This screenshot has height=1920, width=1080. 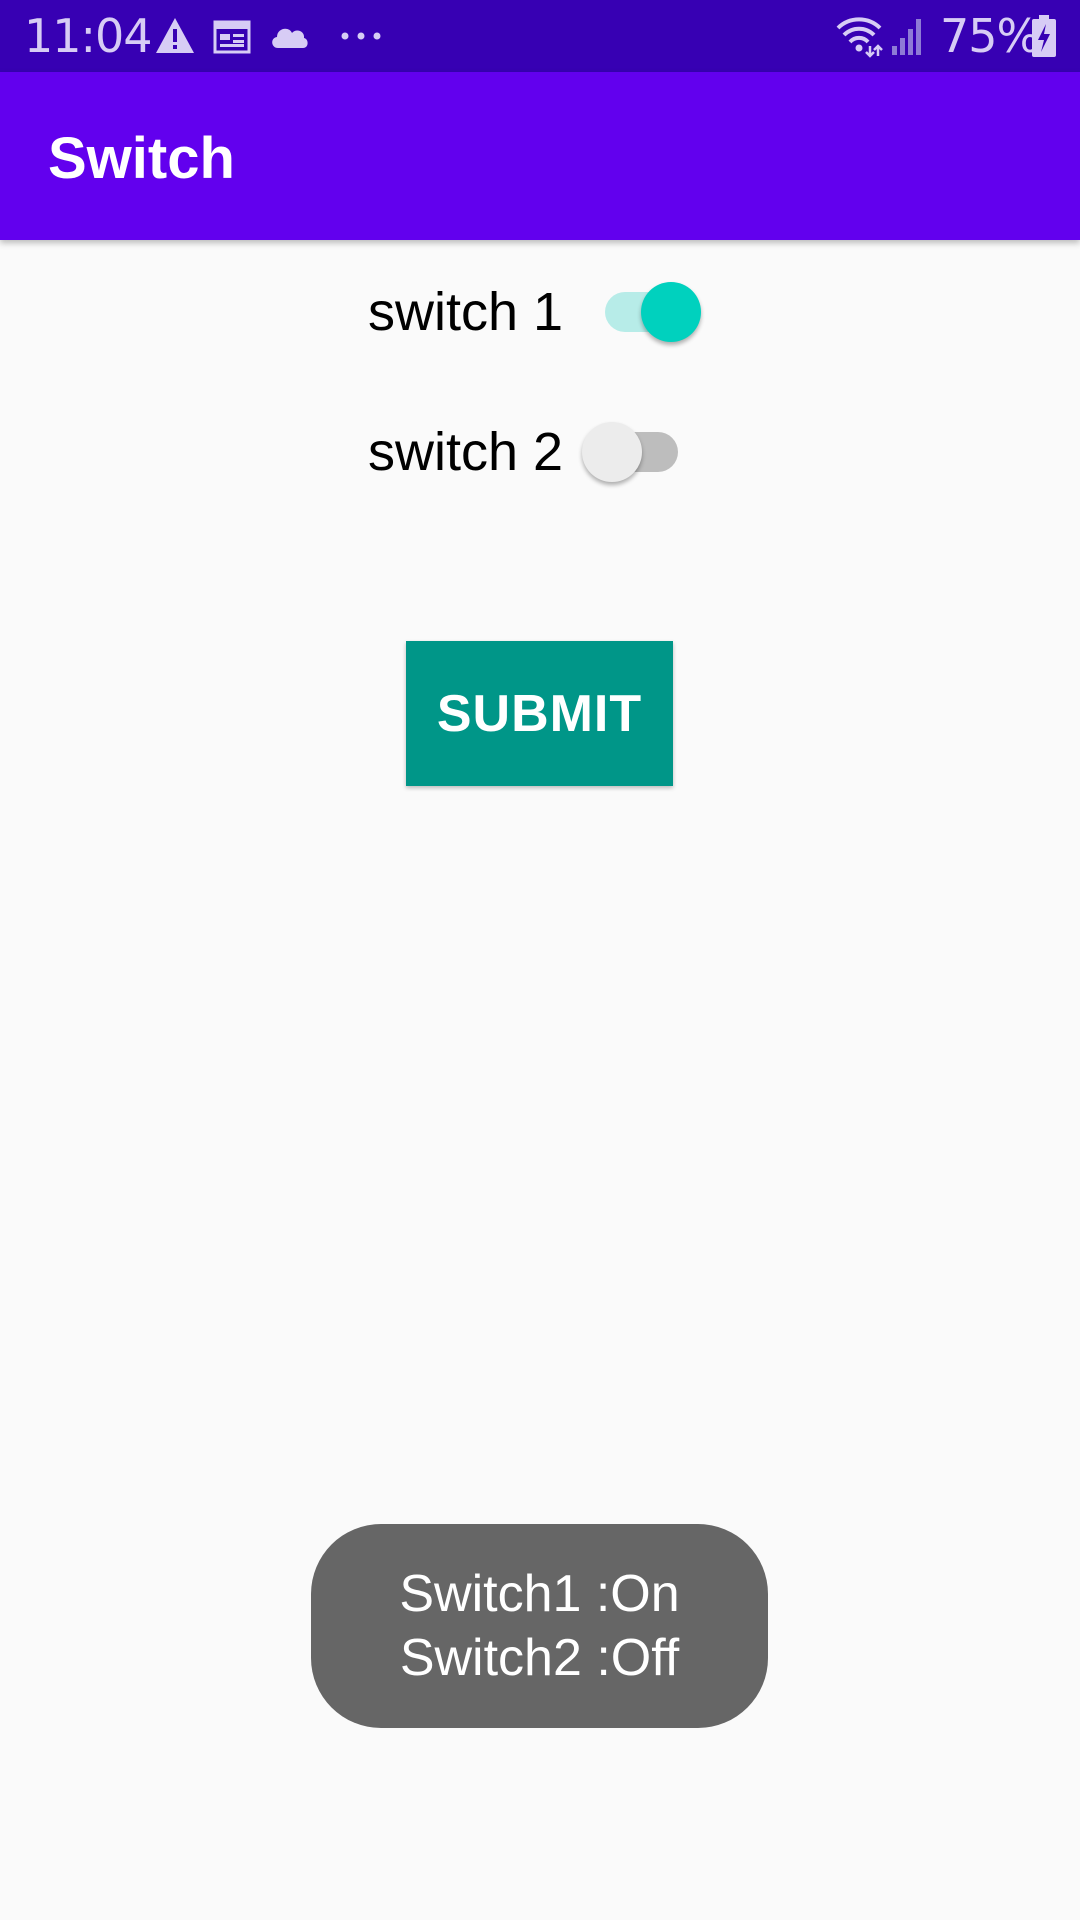 I want to click on switch-1-thumb, so click(x=671, y=312).